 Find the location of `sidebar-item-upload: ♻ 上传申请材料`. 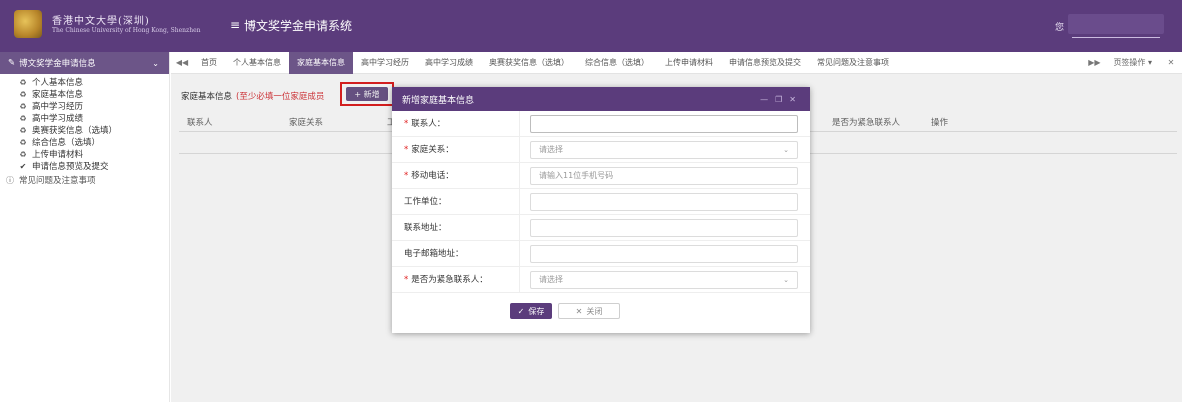

sidebar-item-upload: ♻ 上传申请材料 is located at coordinates (84, 155).